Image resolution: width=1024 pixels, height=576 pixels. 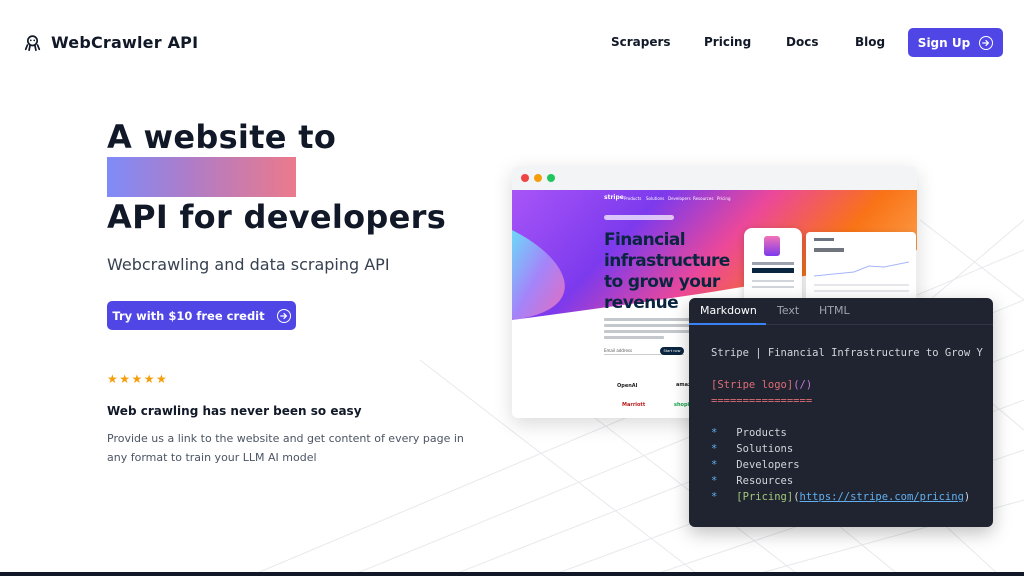 I want to click on site-nav-resources: Resources, so click(x=703, y=198).